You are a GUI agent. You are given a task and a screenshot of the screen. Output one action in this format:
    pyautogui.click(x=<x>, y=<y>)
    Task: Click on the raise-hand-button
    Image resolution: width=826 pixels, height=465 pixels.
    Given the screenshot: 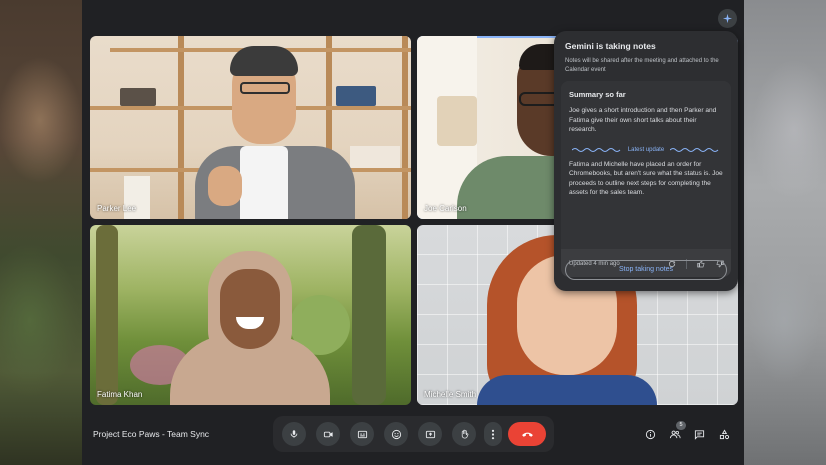 What is the action you would take?
    pyautogui.click(x=464, y=434)
    